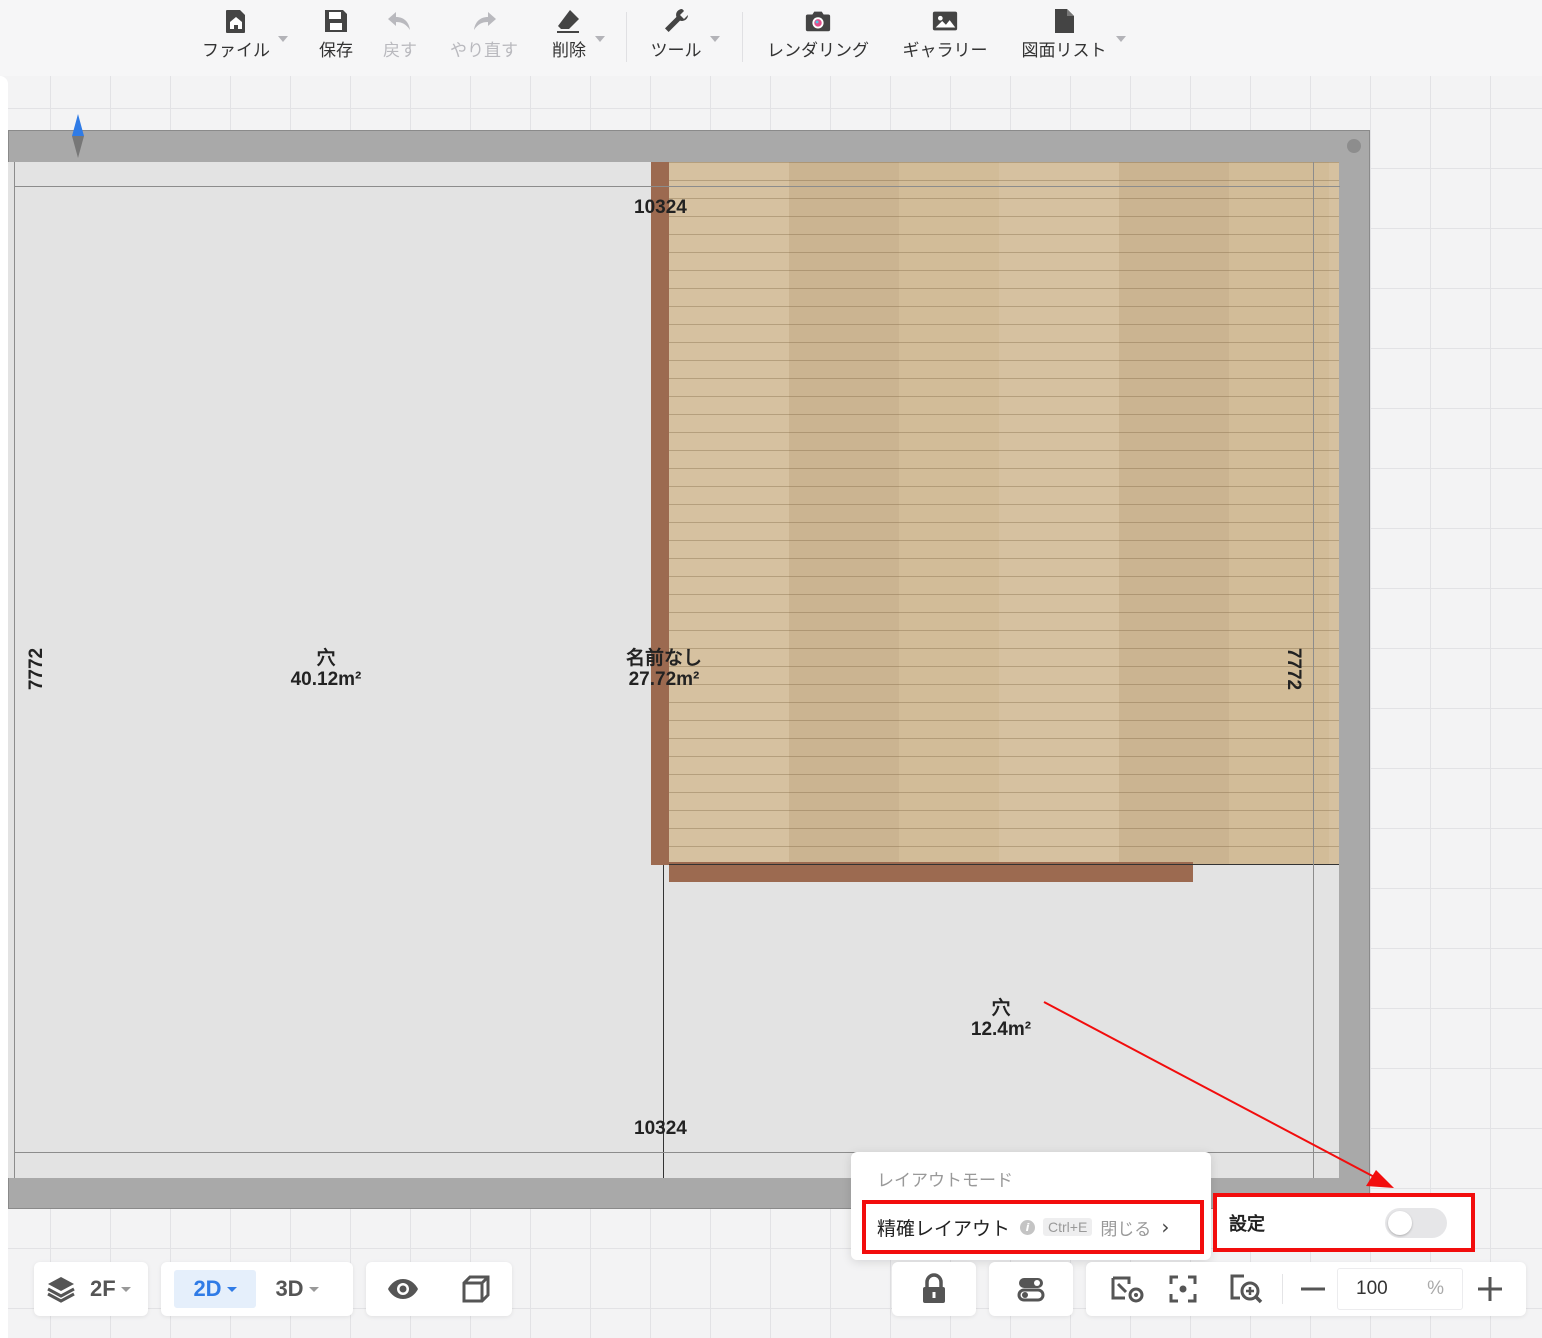 Image resolution: width=1542 pixels, height=1338 pixels. I want to click on floor-selector: 2F, so click(91, 1289).